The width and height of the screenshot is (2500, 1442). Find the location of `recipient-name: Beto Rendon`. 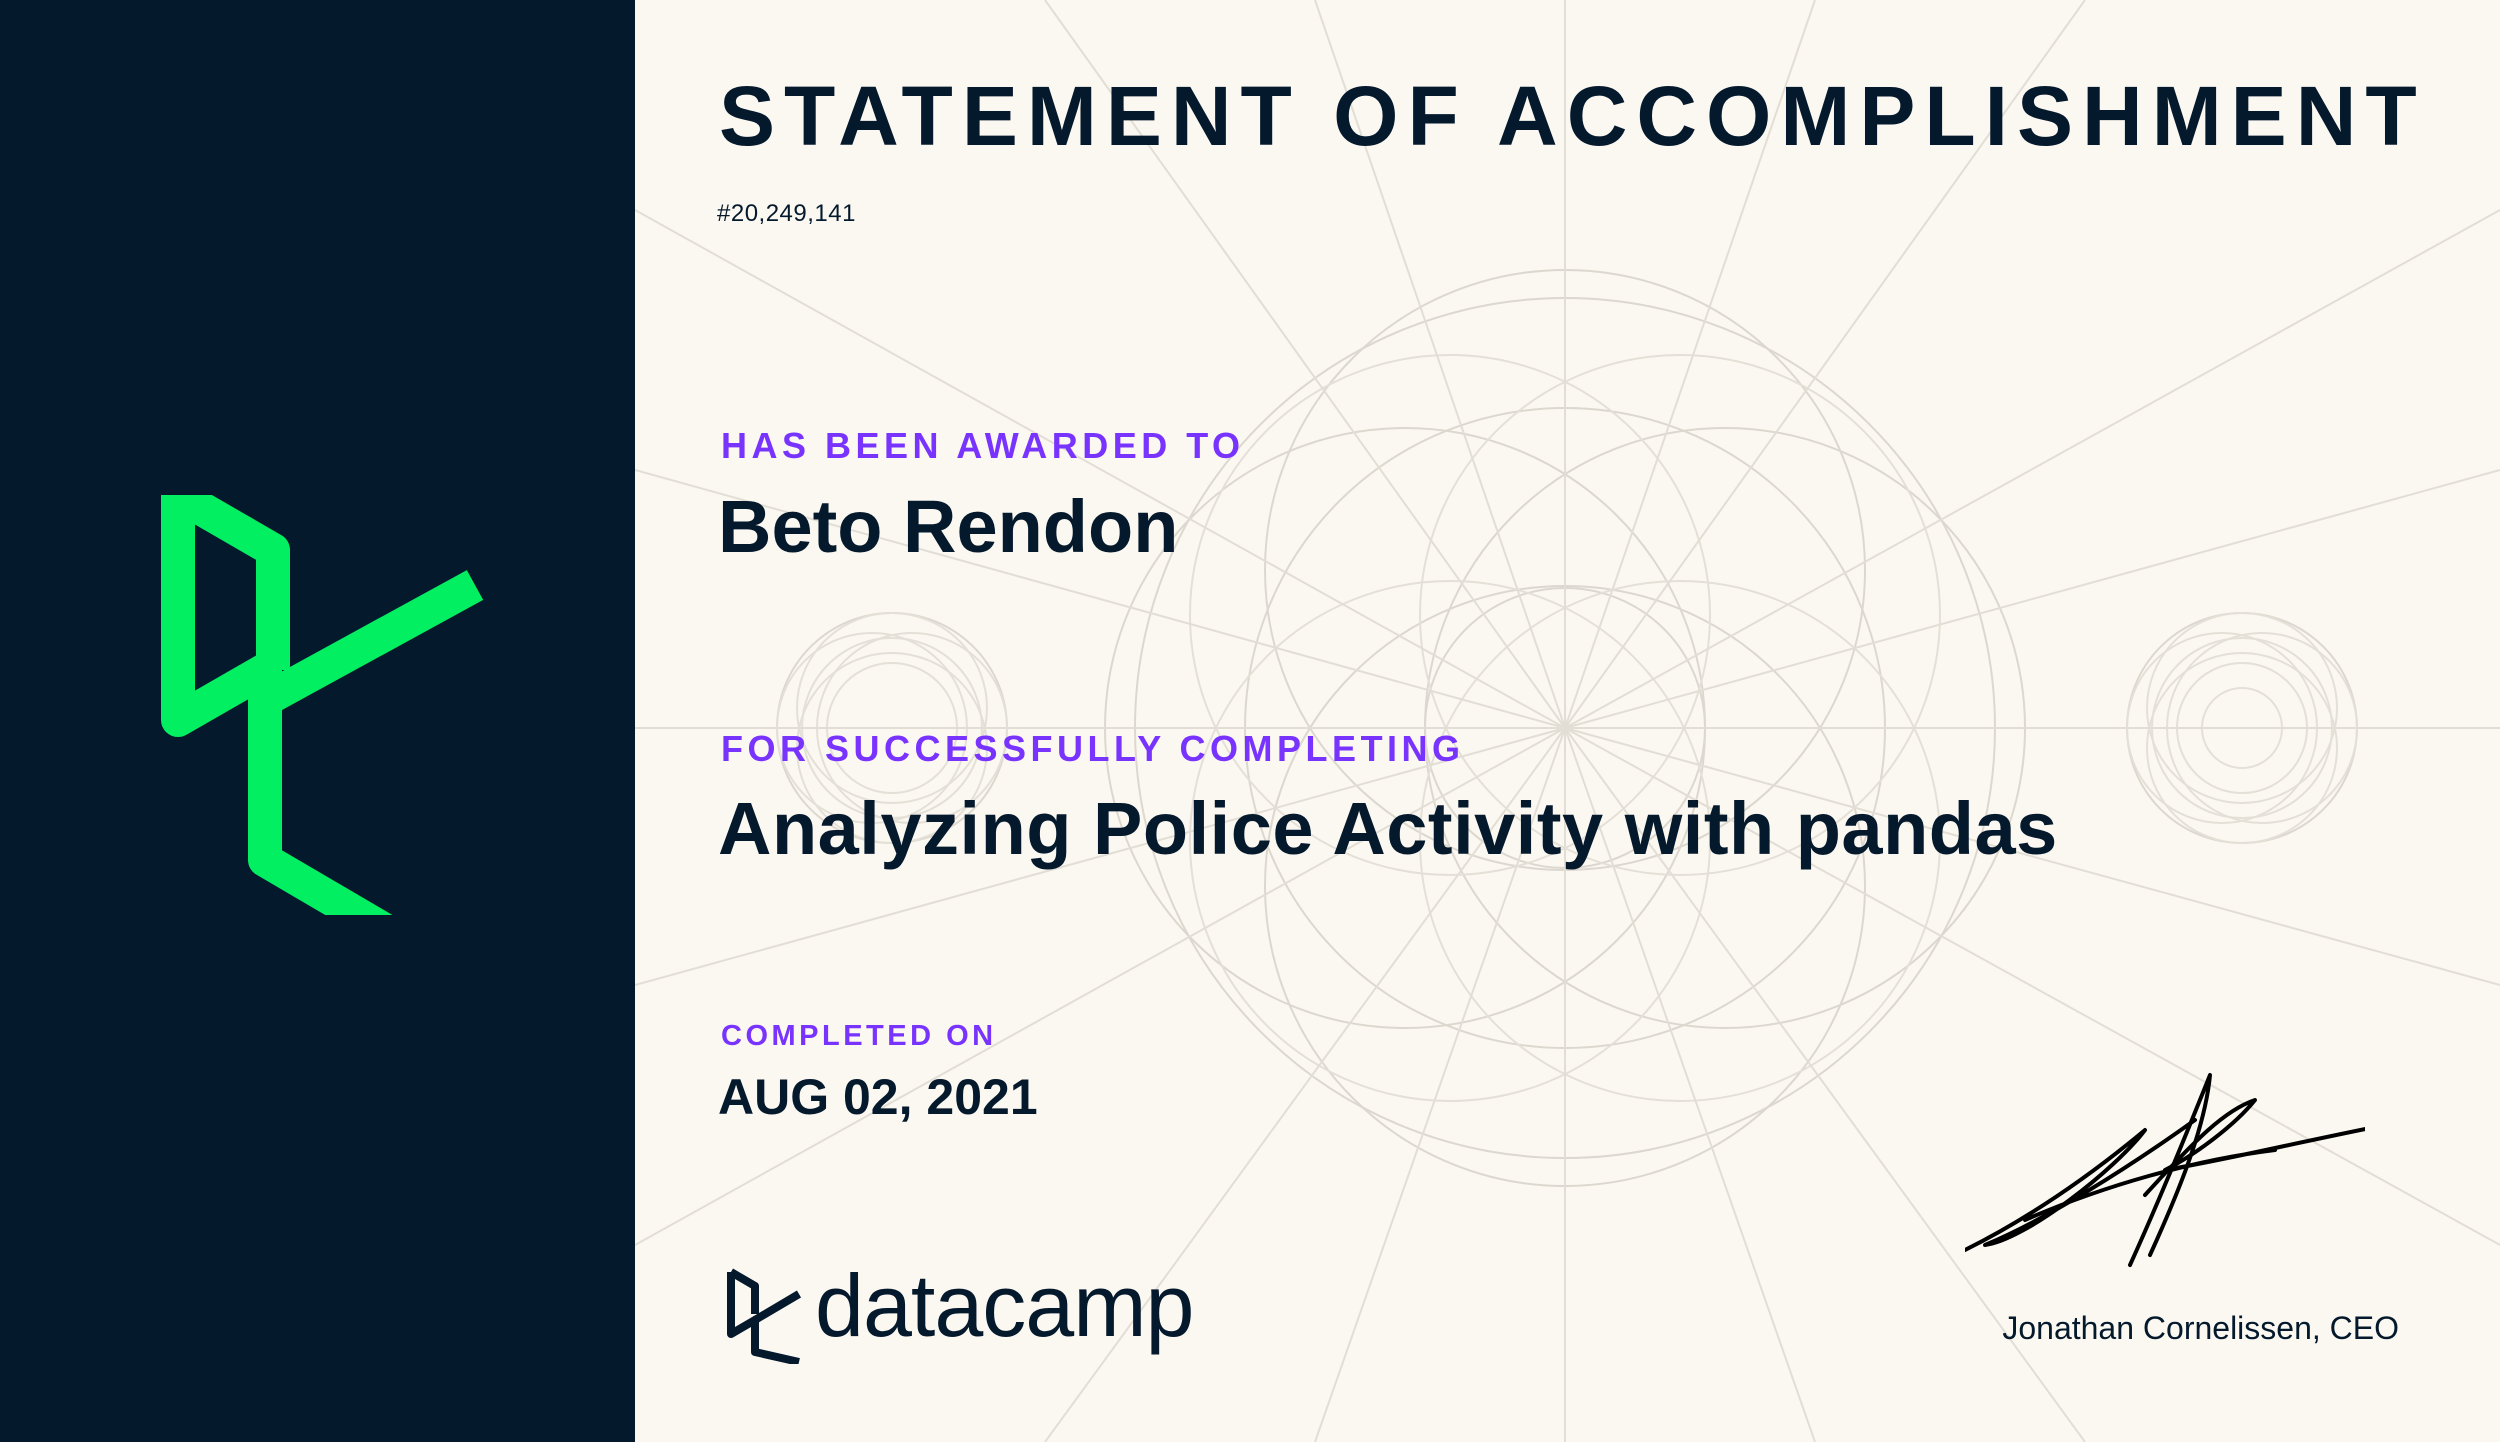

recipient-name: Beto Rendon is located at coordinates (948, 526).